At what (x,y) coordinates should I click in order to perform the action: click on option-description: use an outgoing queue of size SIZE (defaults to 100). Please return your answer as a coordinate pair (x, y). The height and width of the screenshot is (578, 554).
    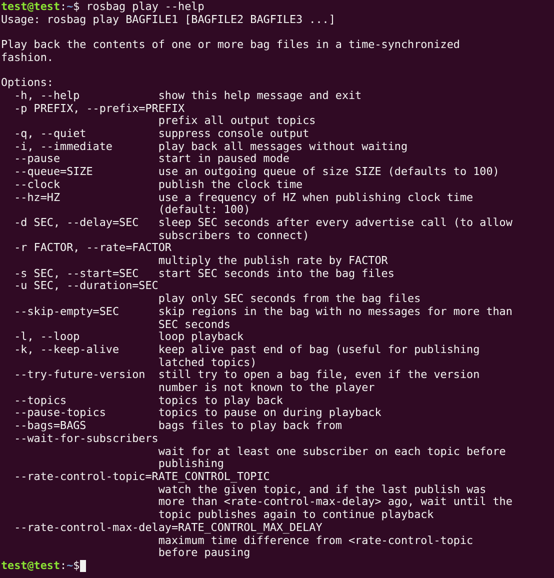
    Looking at the image, I should click on (329, 172).